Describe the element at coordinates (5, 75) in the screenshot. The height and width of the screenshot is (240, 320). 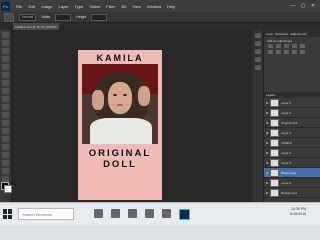
I see `eyedropper-tool-icon` at that location.